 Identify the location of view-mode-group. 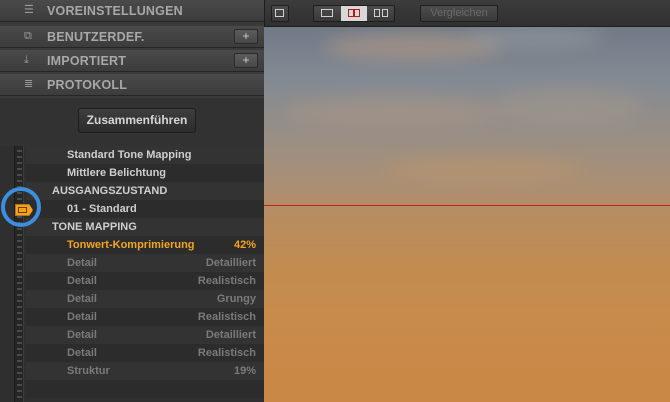
(354, 13).